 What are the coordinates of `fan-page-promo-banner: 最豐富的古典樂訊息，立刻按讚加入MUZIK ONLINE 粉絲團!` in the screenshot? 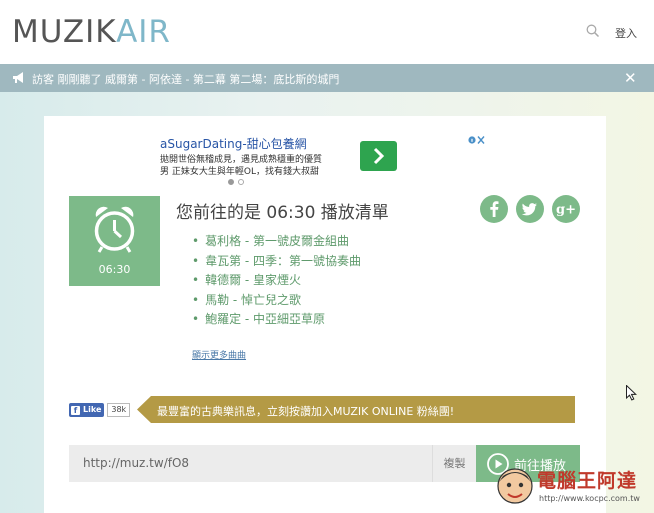 It's located at (356, 409).